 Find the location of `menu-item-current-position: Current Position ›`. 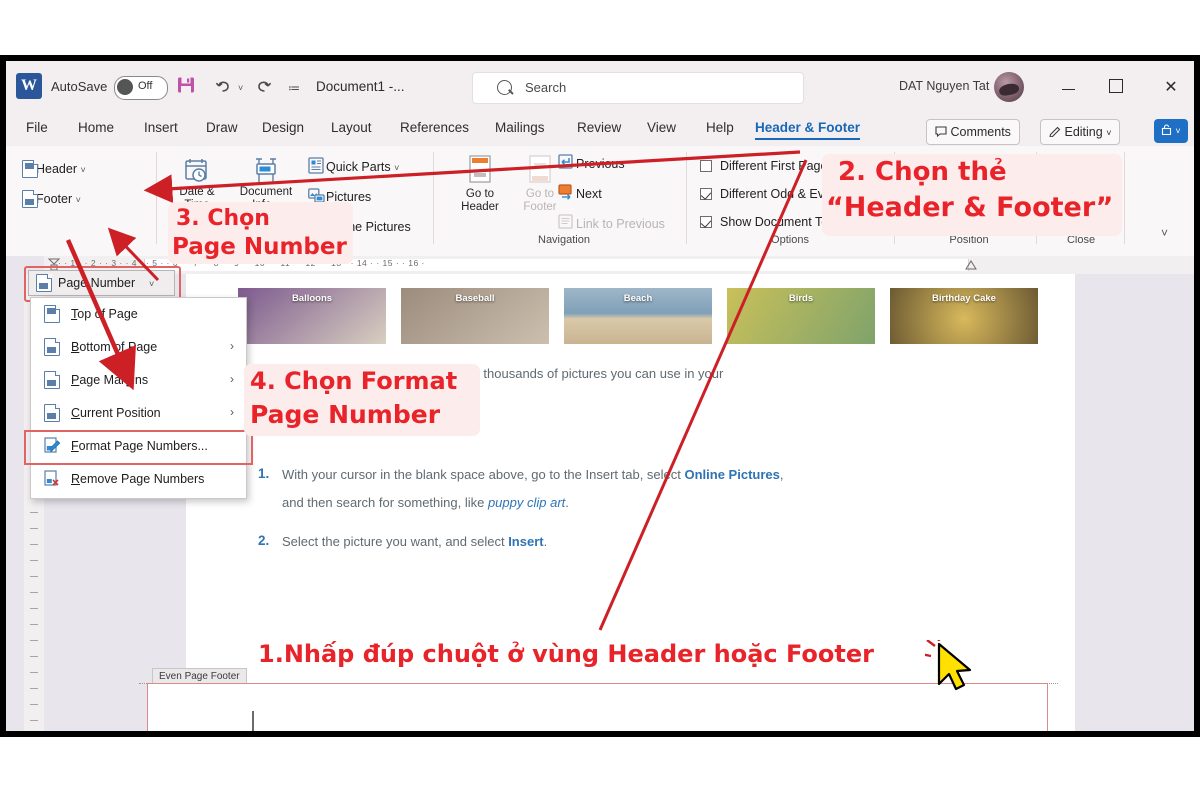

menu-item-current-position: Current Position › is located at coordinates (138, 413).